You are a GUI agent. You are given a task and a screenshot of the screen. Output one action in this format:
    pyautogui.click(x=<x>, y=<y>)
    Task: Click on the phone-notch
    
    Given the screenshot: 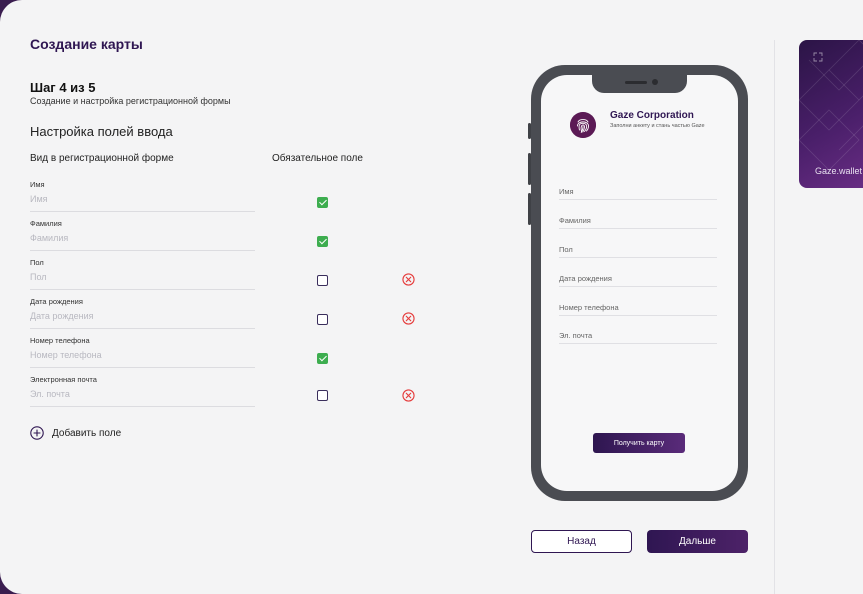 What is the action you would take?
    pyautogui.click(x=639, y=84)
    